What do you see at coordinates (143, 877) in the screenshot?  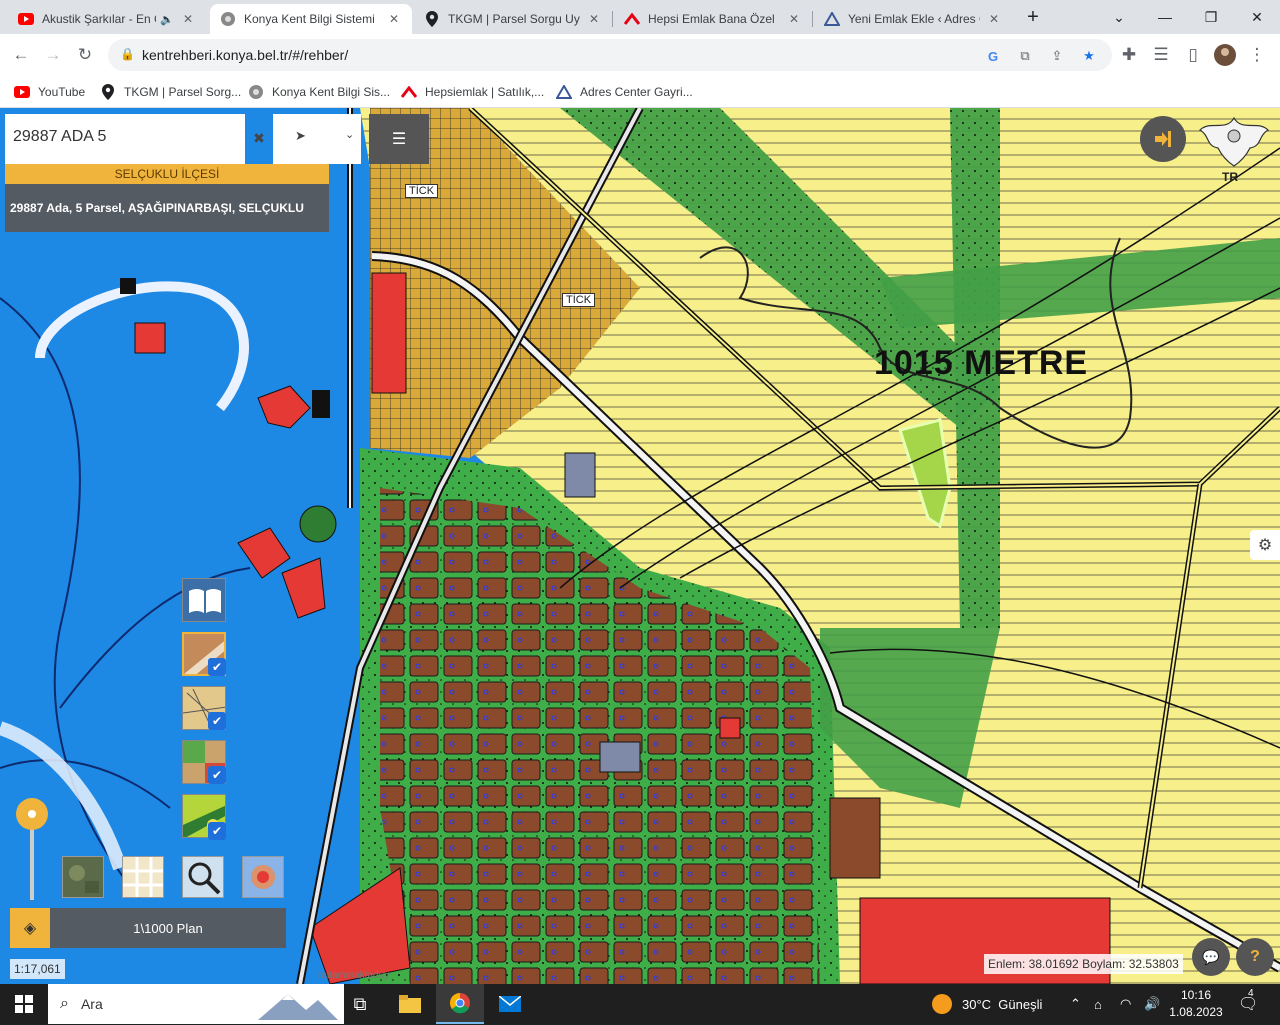 I see `basemap-street` at bounding box center [143, 877].